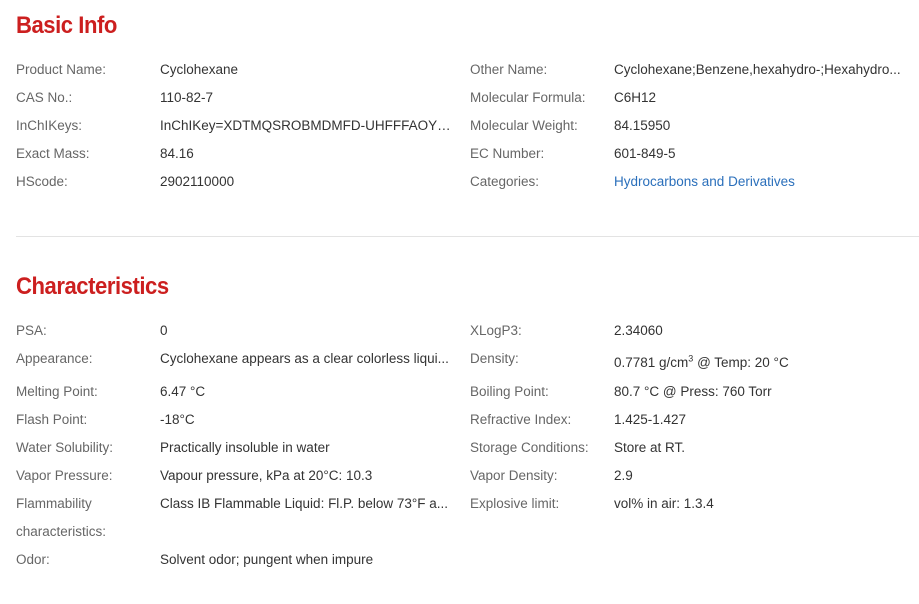  I want to click on xlogp3-label: XLogP3:, so click(496, 330).